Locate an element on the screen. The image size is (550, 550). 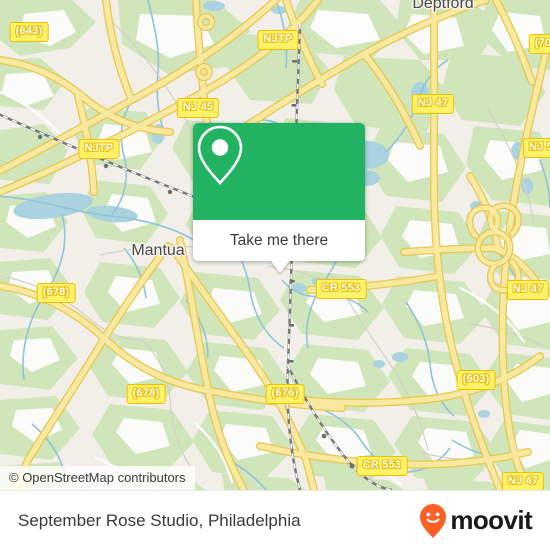
road-shield-70: (70 is located at coordinates (539, 44).